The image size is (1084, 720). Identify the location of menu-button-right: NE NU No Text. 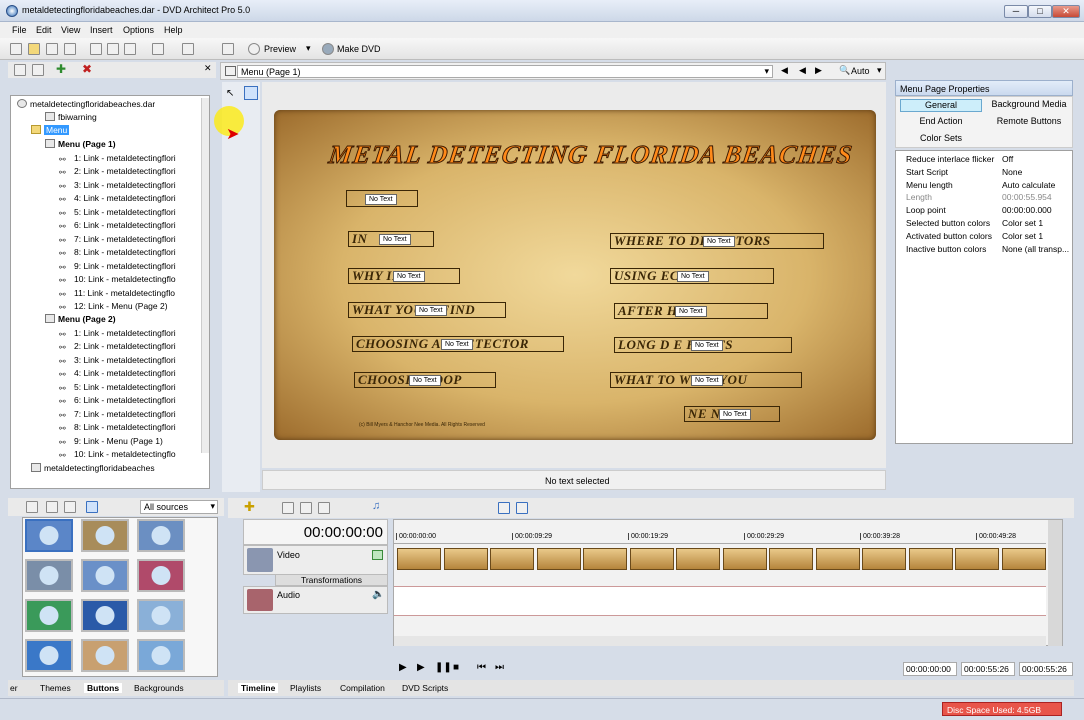
(732, 414).